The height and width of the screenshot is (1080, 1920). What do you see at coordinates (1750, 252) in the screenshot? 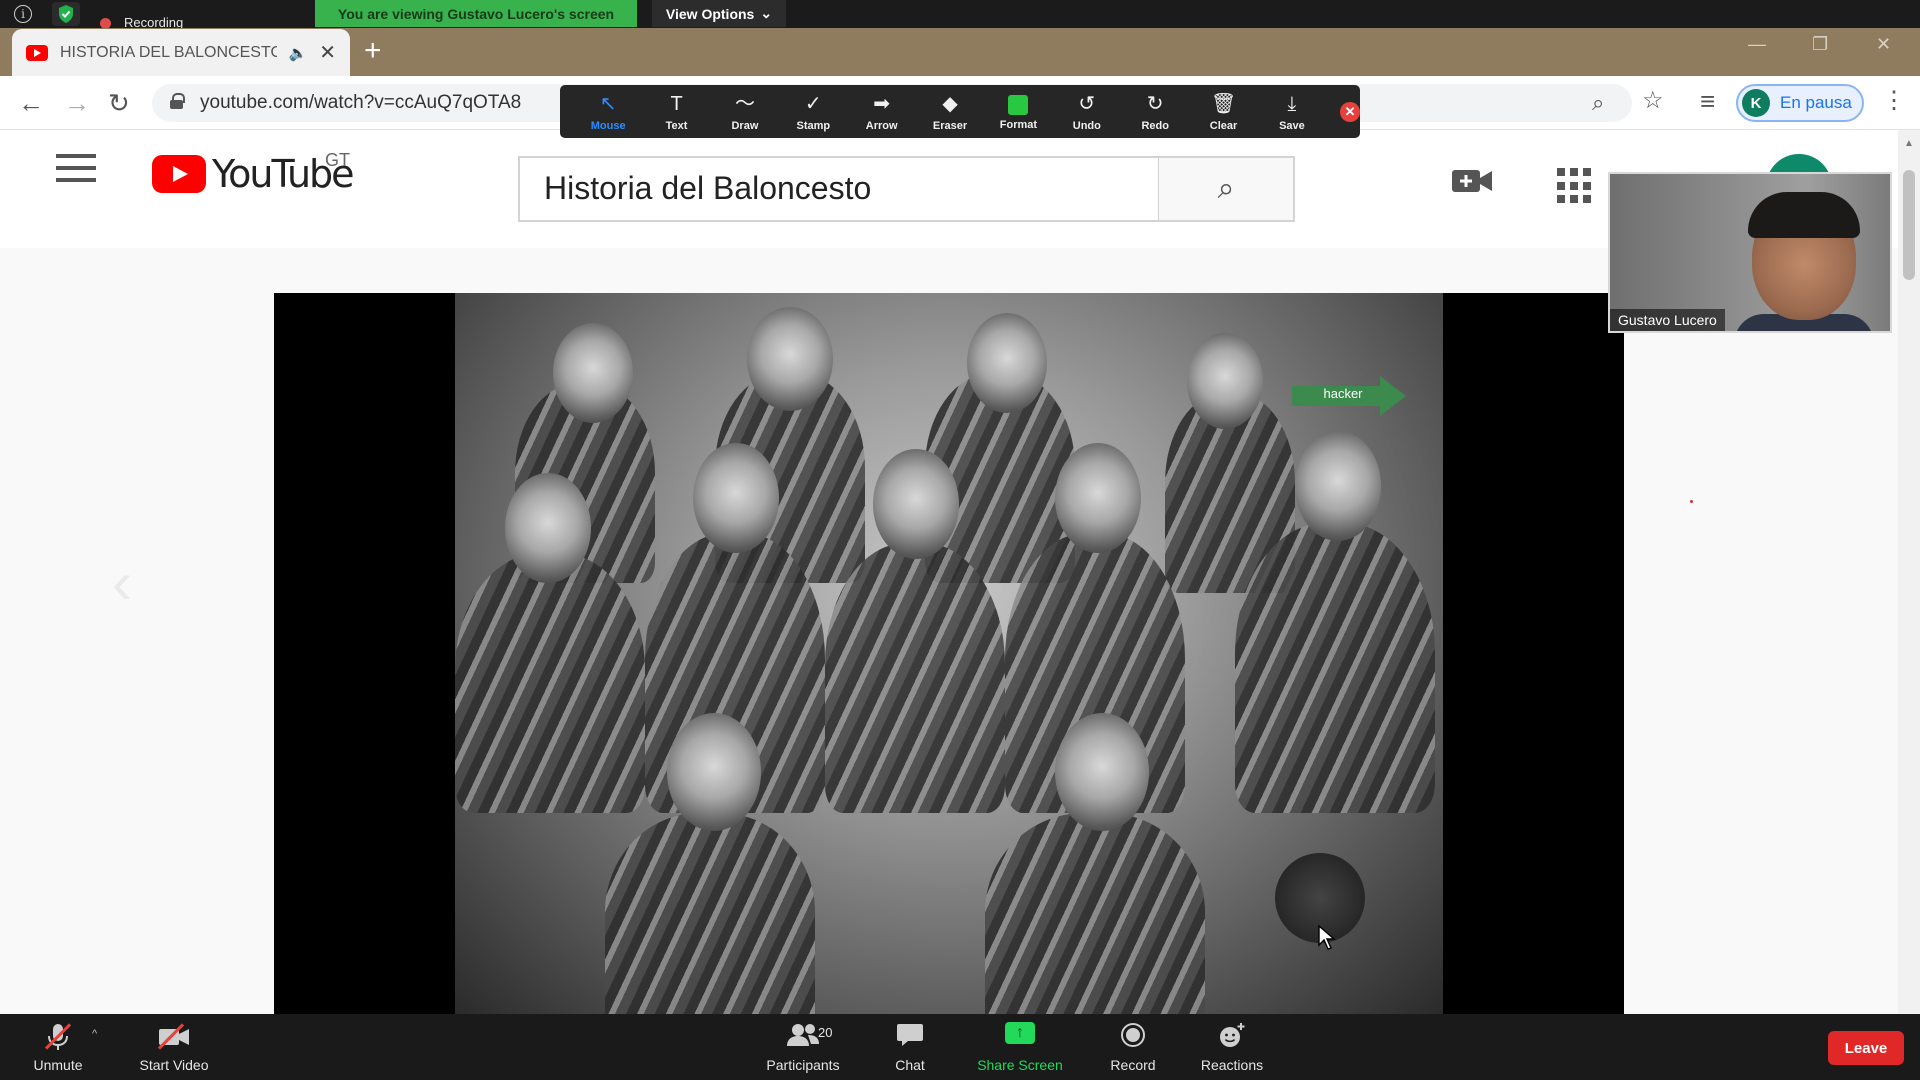
I see `participant-video-tile: Gustavo Lucero` at bounding box center [1750, 252].